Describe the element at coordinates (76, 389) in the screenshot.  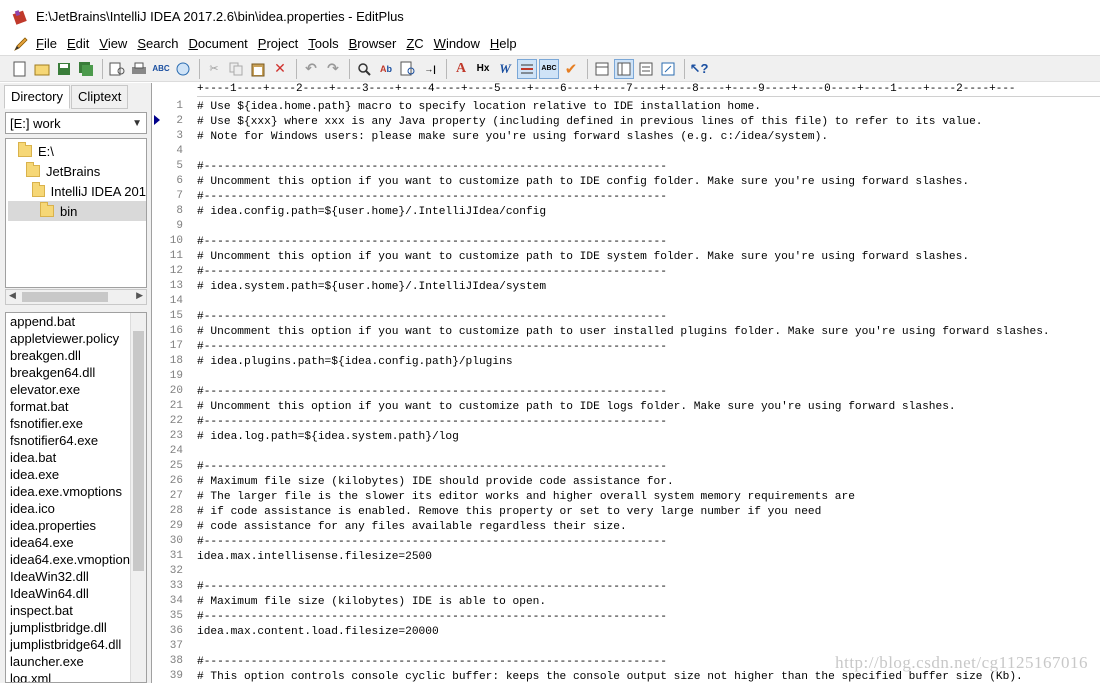
I see `file-list-item: elevator.exe` at that location.